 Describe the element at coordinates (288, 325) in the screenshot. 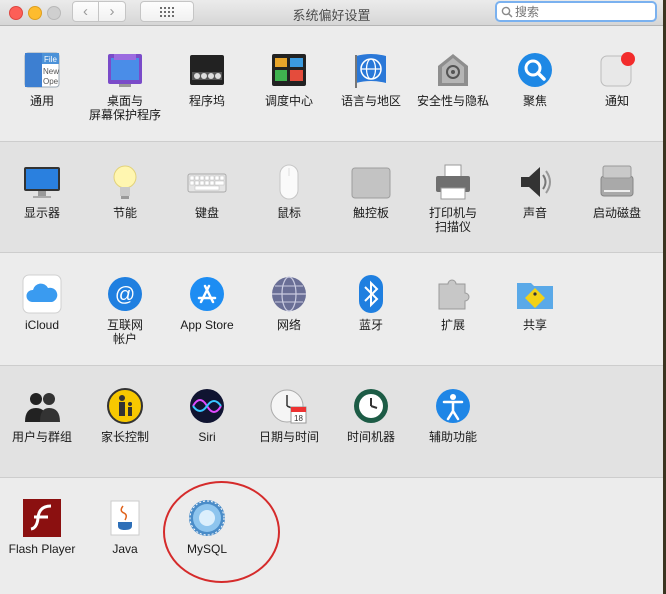

I see `pref-pane-label: 网络` at that location.